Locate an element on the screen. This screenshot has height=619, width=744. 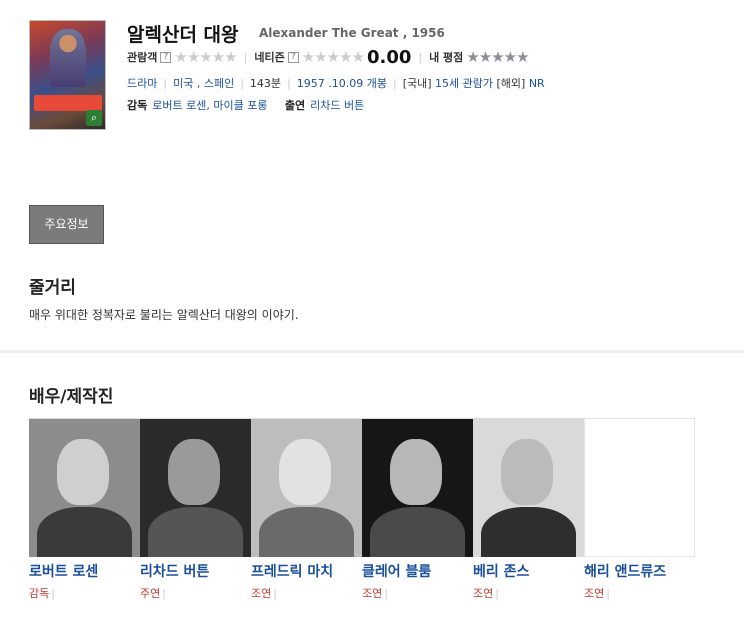
credits-row: 감독 로버트 로센, 마이클 포롱 출연 리차드 버튼 is located at coordinates (245, 105).